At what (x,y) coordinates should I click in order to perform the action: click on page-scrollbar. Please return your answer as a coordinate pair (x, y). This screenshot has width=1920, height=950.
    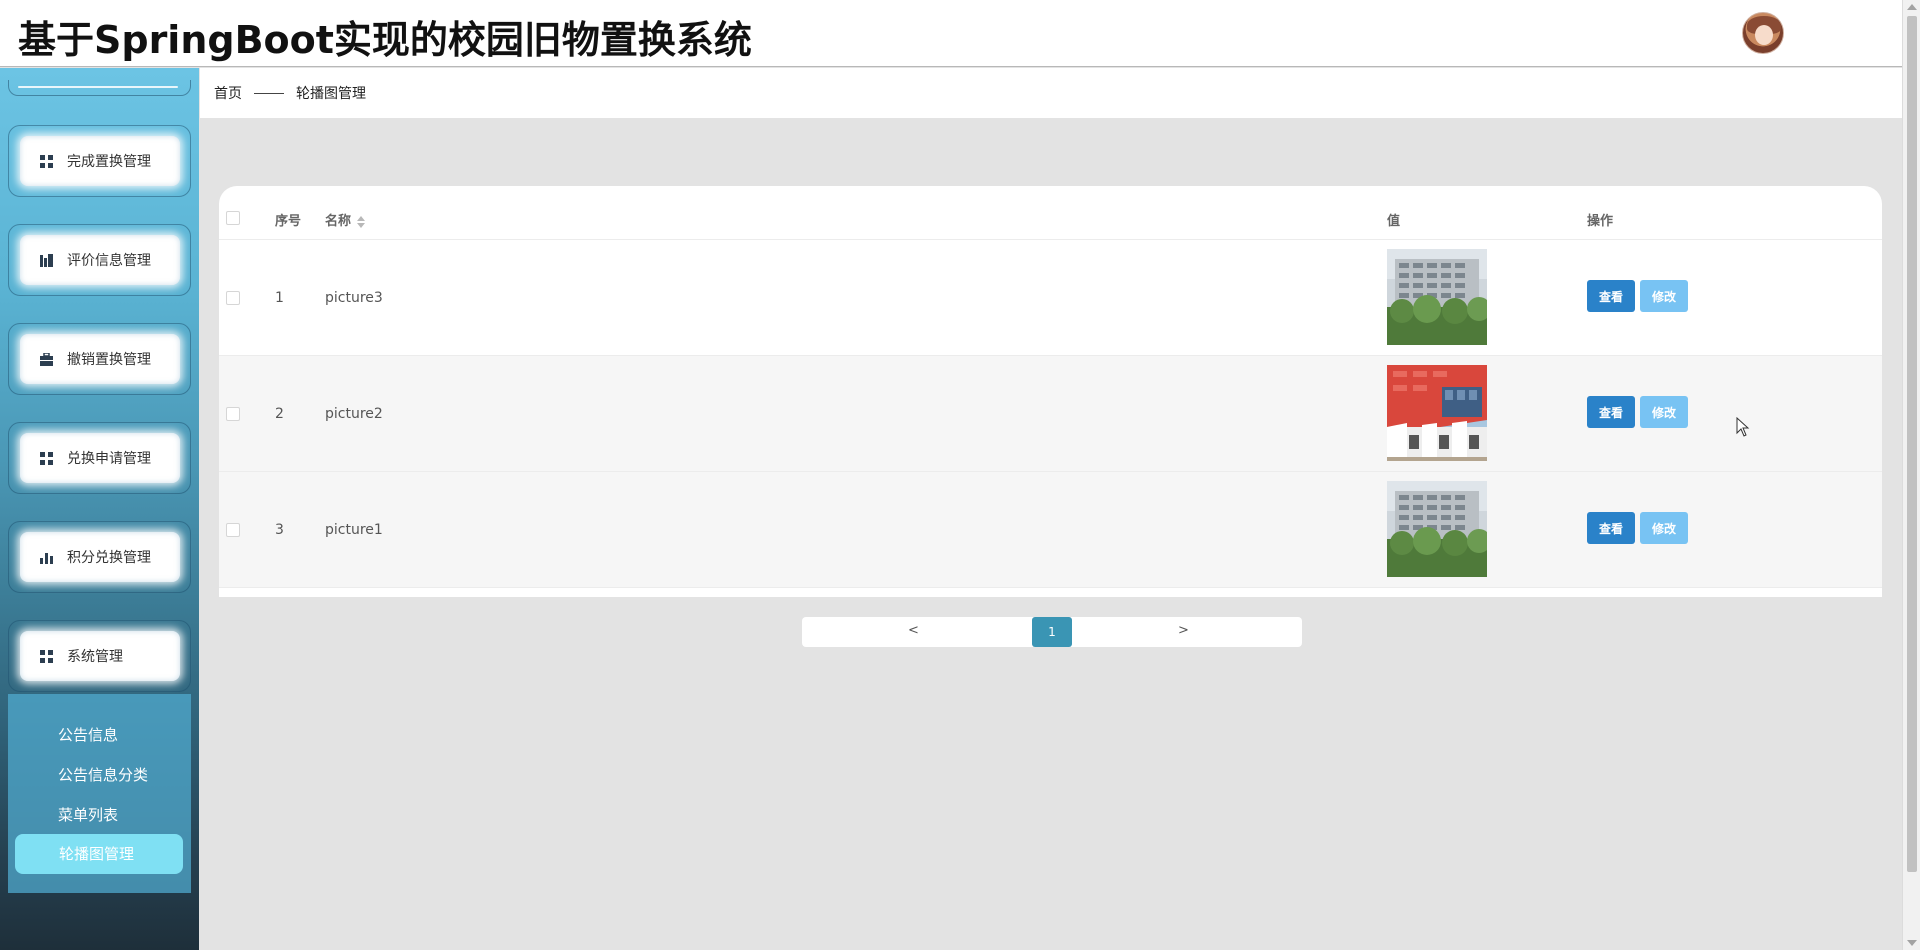
    Looking at the image, I should click on (1911, 475).